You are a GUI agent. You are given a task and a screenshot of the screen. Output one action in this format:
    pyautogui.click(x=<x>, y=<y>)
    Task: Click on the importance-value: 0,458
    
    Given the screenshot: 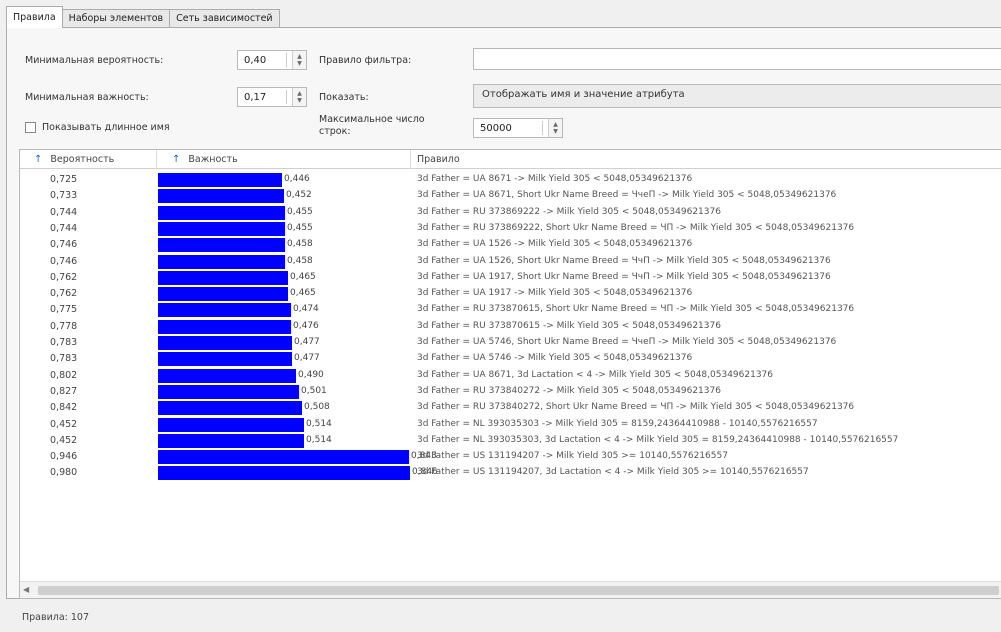 What is the action you would take?
    pyautogui.click(x=300, y=260)
    